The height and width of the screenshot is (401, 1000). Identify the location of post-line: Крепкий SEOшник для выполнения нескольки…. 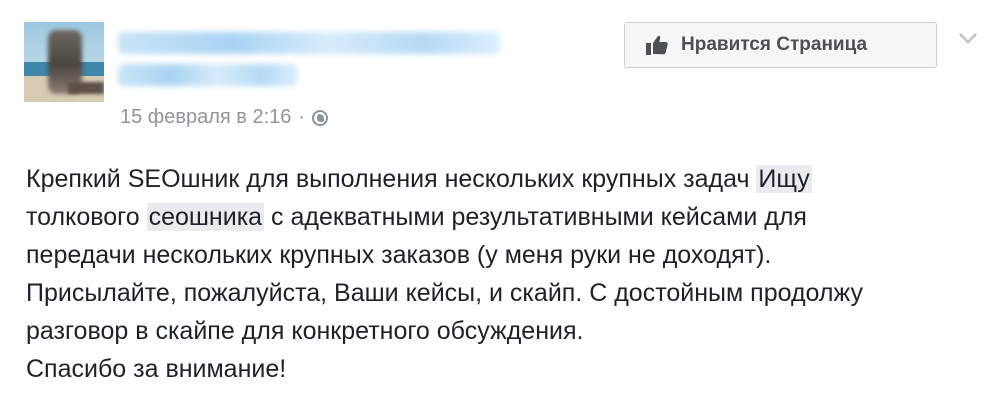
(506, 179).